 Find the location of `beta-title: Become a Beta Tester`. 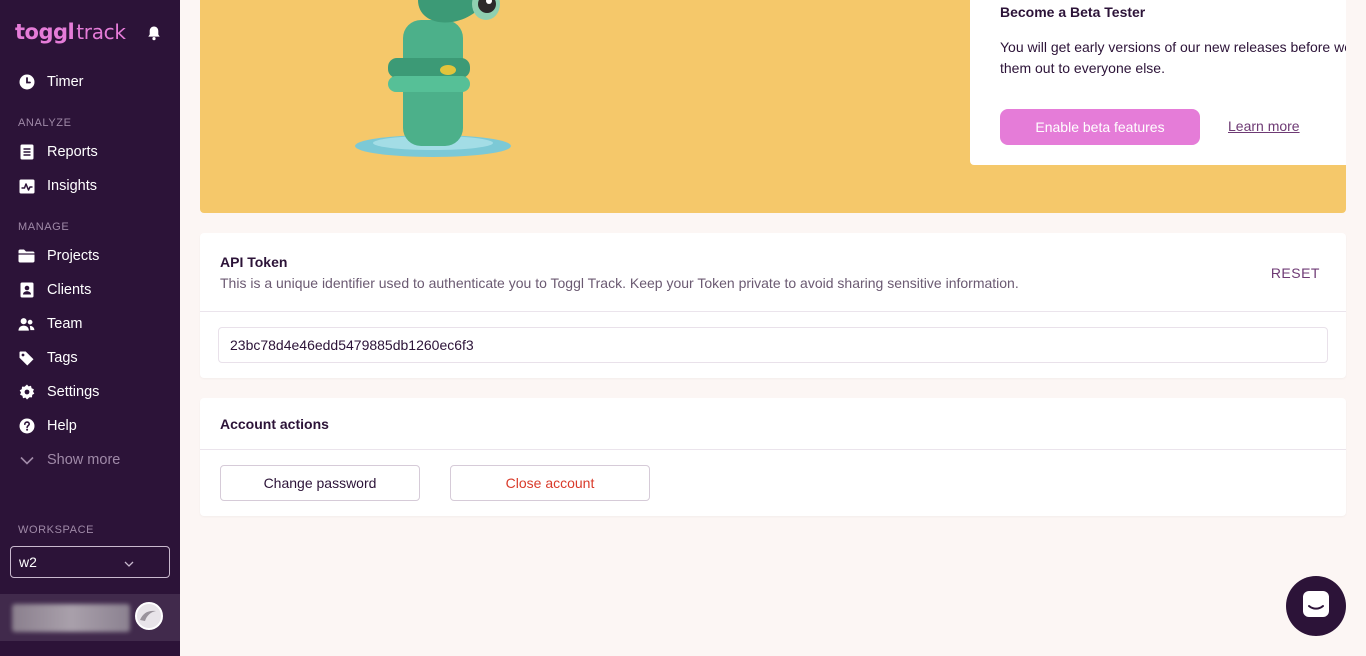

beta-title: Become a Beta Tester is located at coordinates (1073, 12).